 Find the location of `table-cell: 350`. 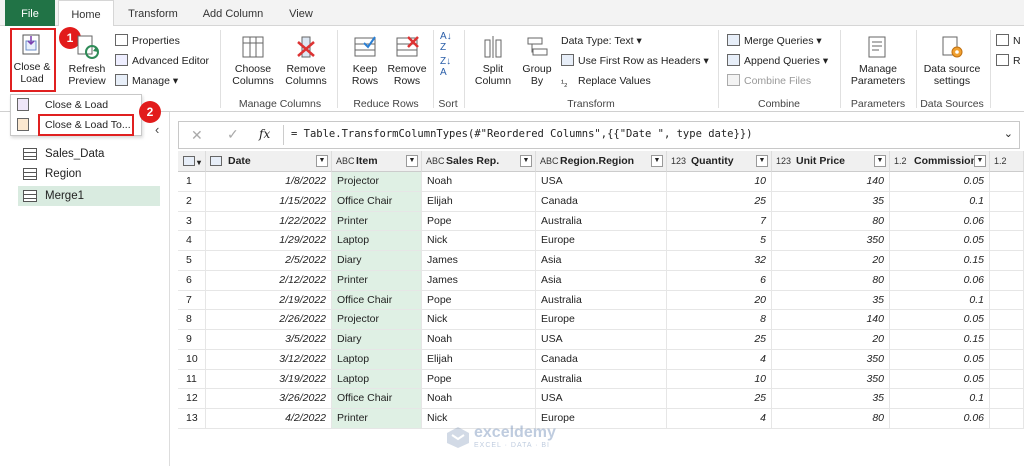

table-cell: 350 is located at coordinates (831, 359).